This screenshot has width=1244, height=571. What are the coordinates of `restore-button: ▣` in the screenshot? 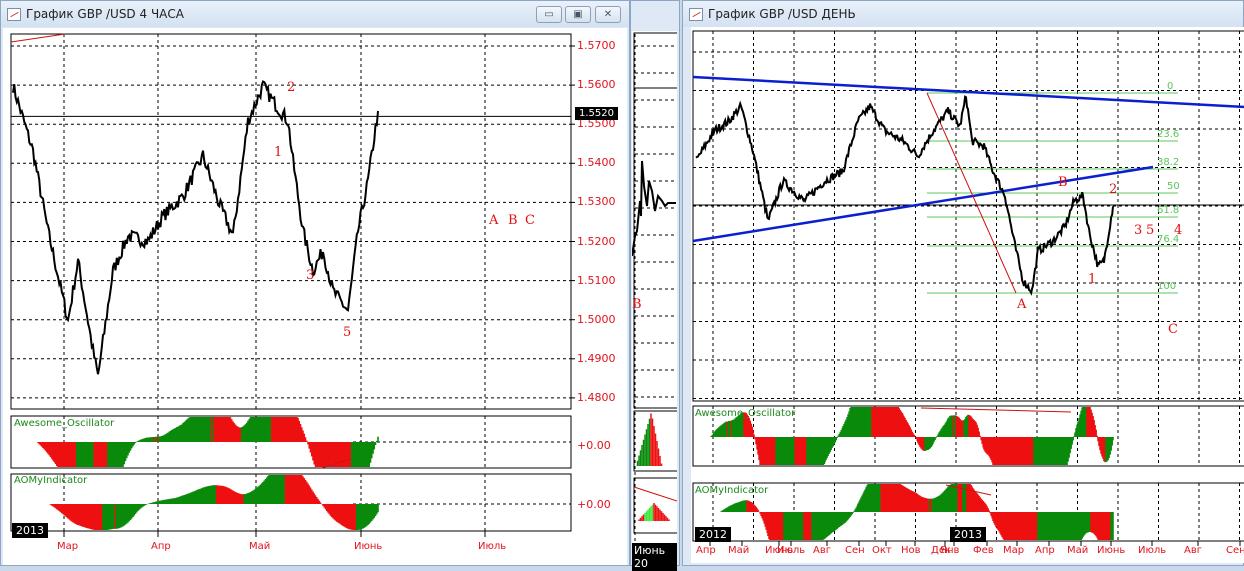 It's located at (578, 14).